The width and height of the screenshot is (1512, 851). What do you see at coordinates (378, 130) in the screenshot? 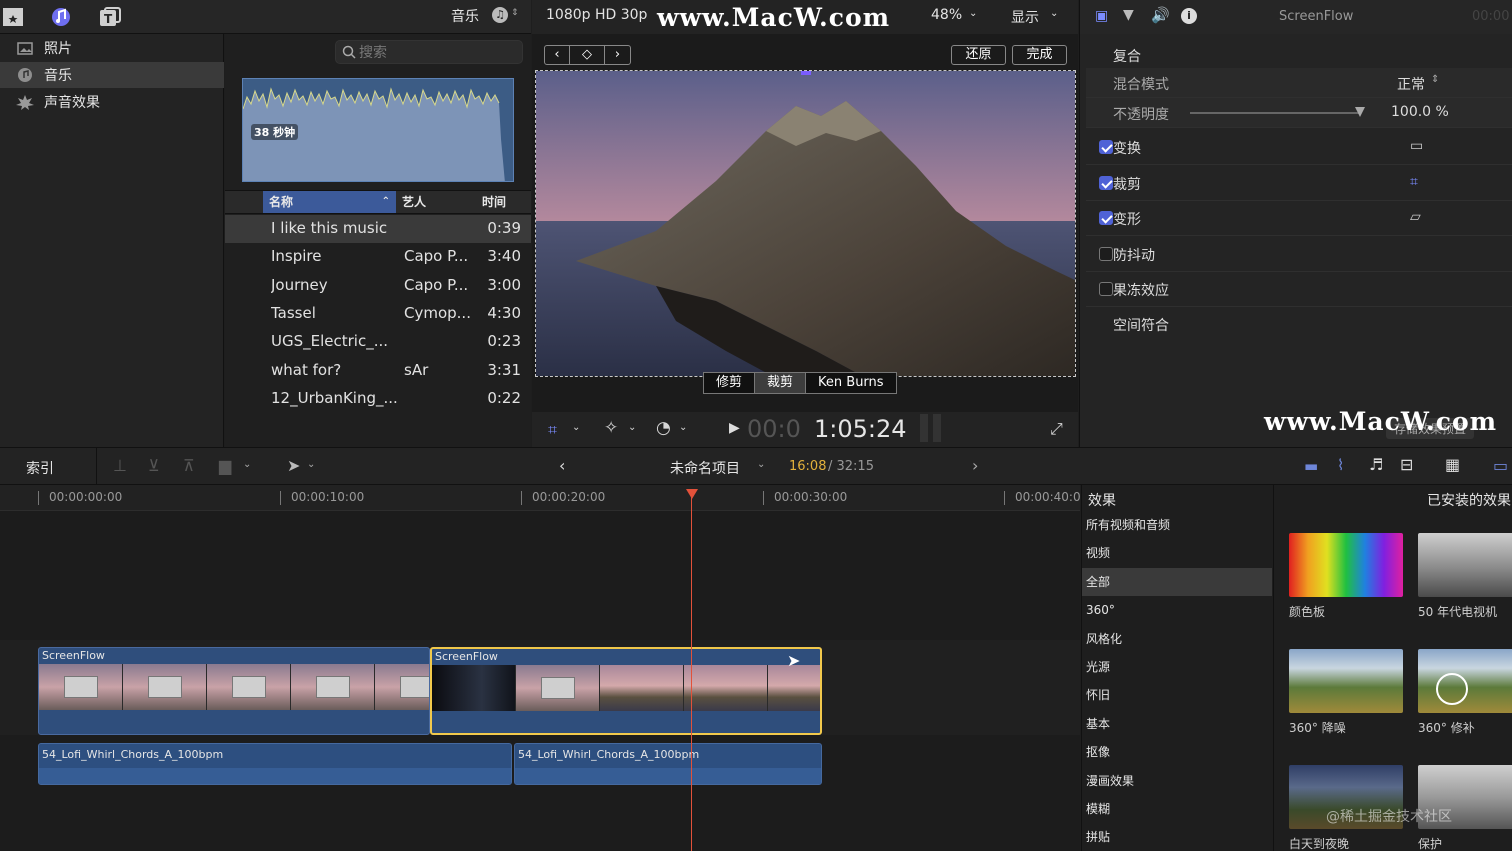
I see `waveform-preview: 38 秒钟` at bounding box center [378, 130].